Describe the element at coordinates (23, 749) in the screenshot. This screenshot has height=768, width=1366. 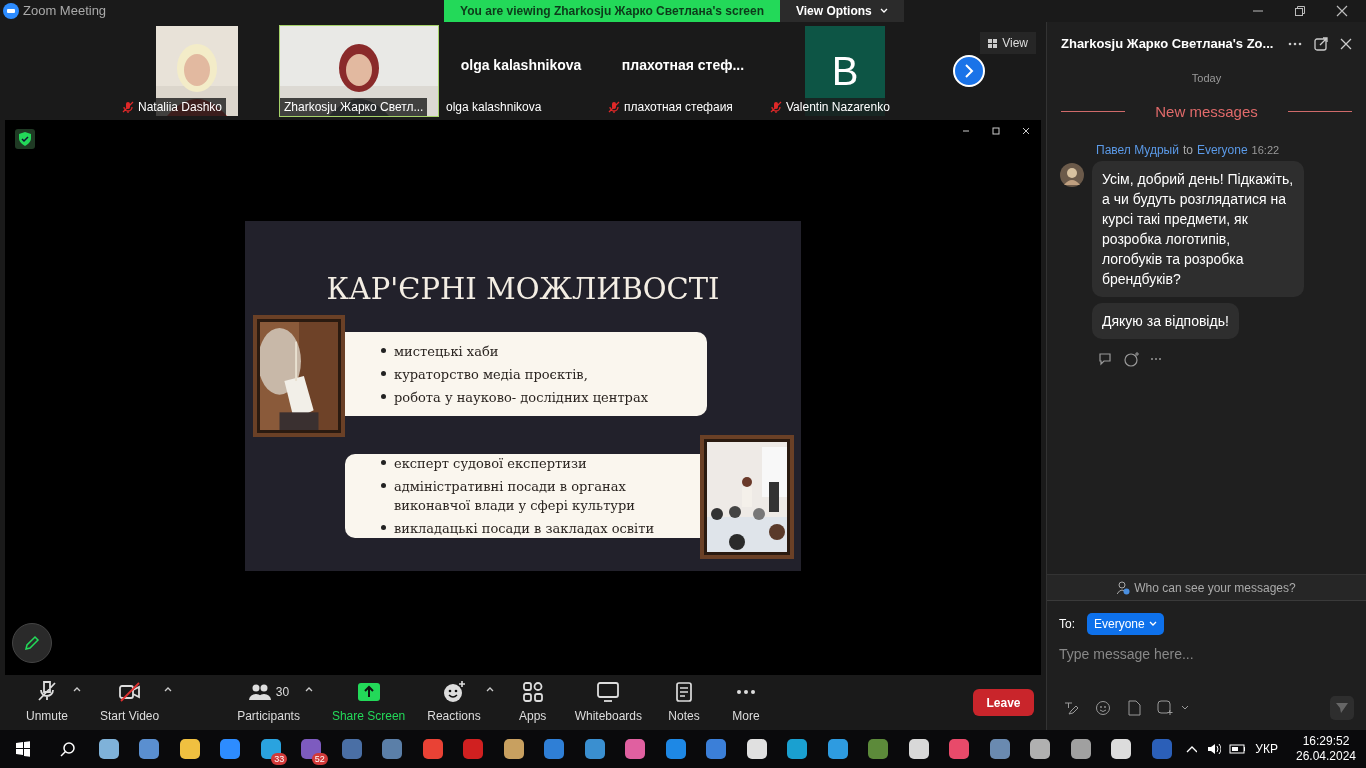
I see `start-icon` at that location.